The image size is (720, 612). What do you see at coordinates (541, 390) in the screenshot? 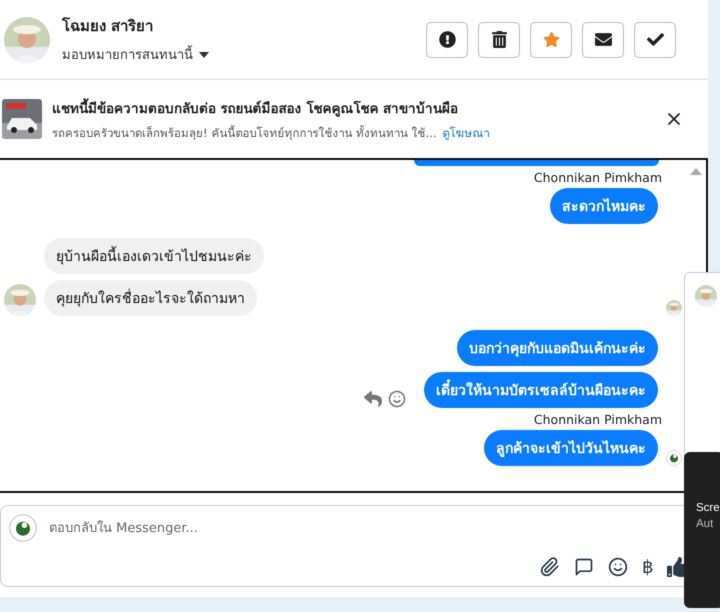
I see `message-bubble: เดี๋ยวให้นามบัตรเซลล์บ้านผือนะคะ` at bounding box center [541, 390].